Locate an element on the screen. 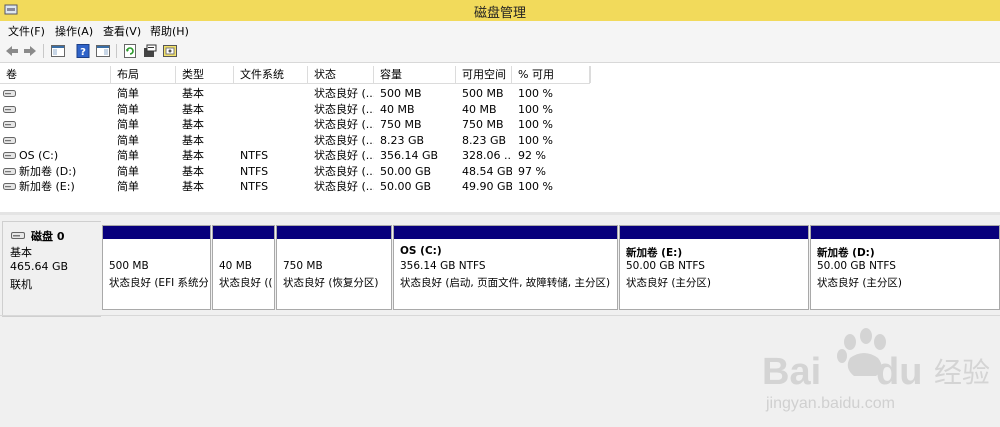  column-header-volume: 卷 is located at coordinates (55, 74).